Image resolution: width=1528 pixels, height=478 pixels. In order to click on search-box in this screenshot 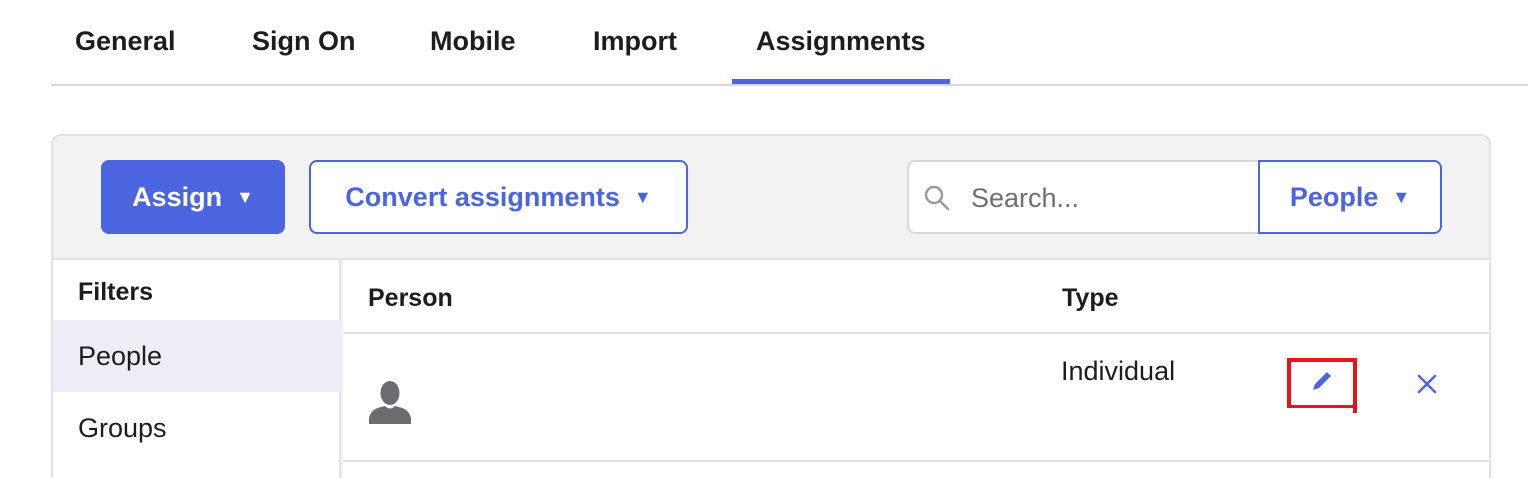, I will do `click(1083, 197)`.